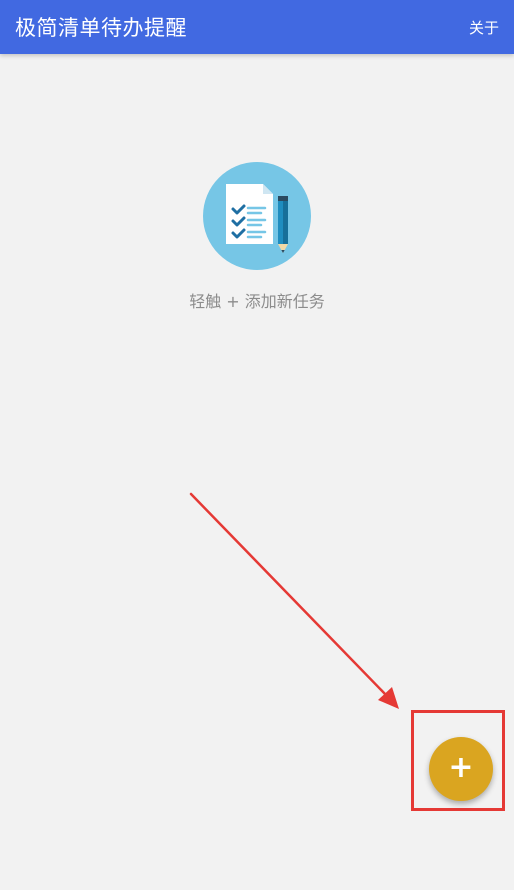 This screenshot has width=514, height=890. What do you see at coordinates (257, 27) in the screenshot?
I see `app-toolbar: 极简清单待办提醒 关于` at bounding box center [257, 27].